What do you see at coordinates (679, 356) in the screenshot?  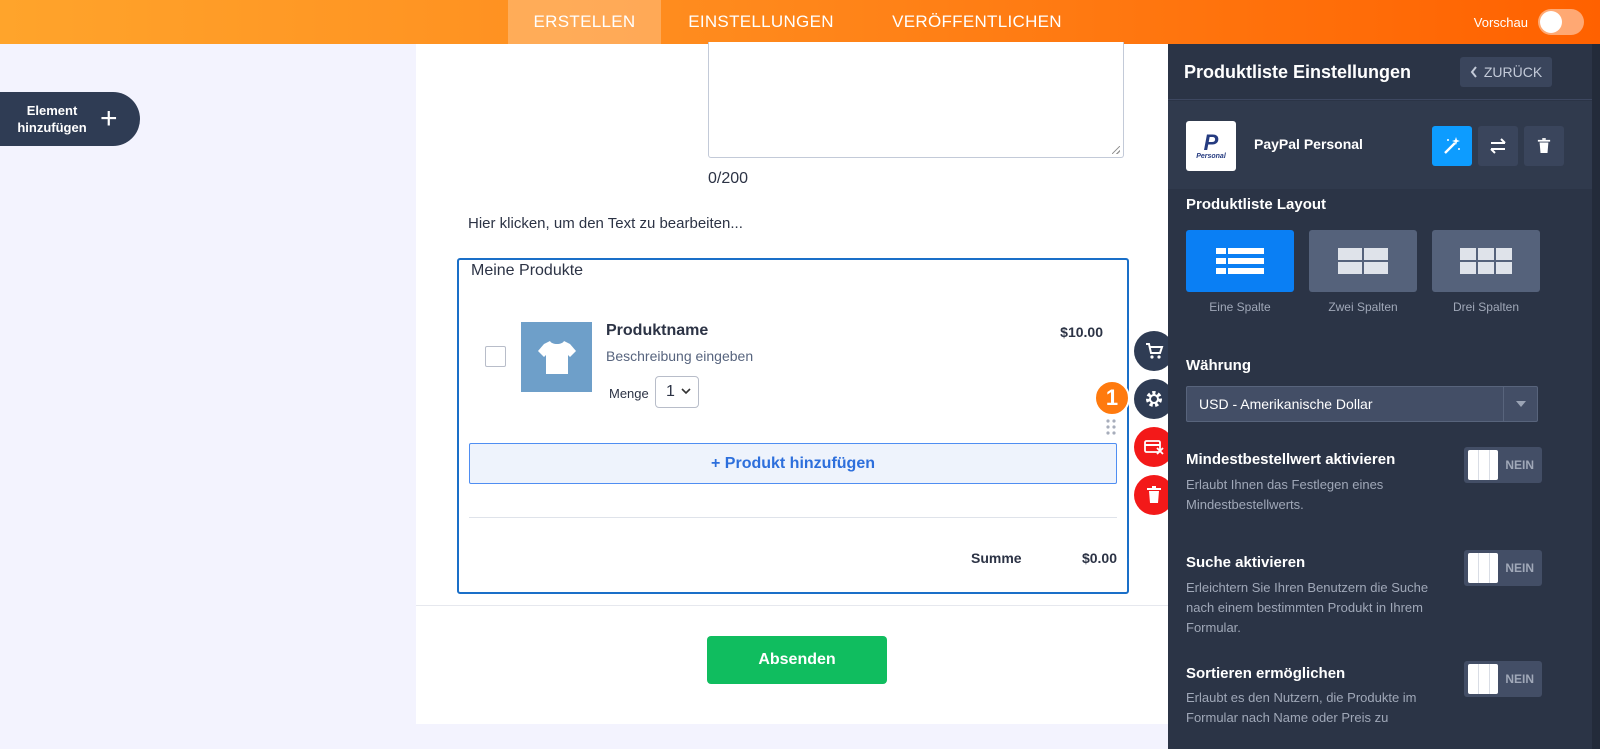 I see `product-description: Beschreibung eingeben` at bounding box center [679, 356].